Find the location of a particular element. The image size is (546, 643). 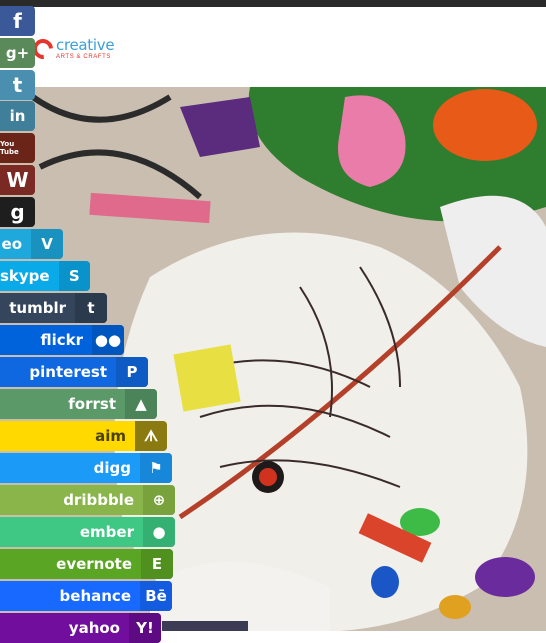

facebook-share-button: f is located at coordinates (17, 21).